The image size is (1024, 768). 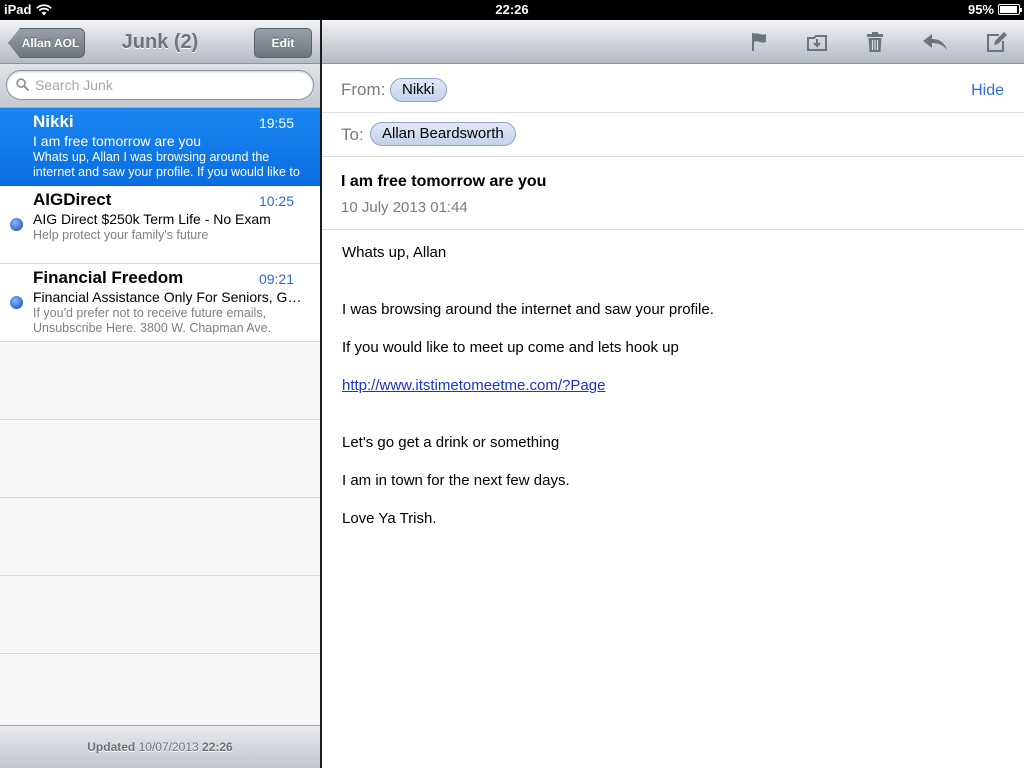 I want to click on trash-icon, so click(x=875, y=42).